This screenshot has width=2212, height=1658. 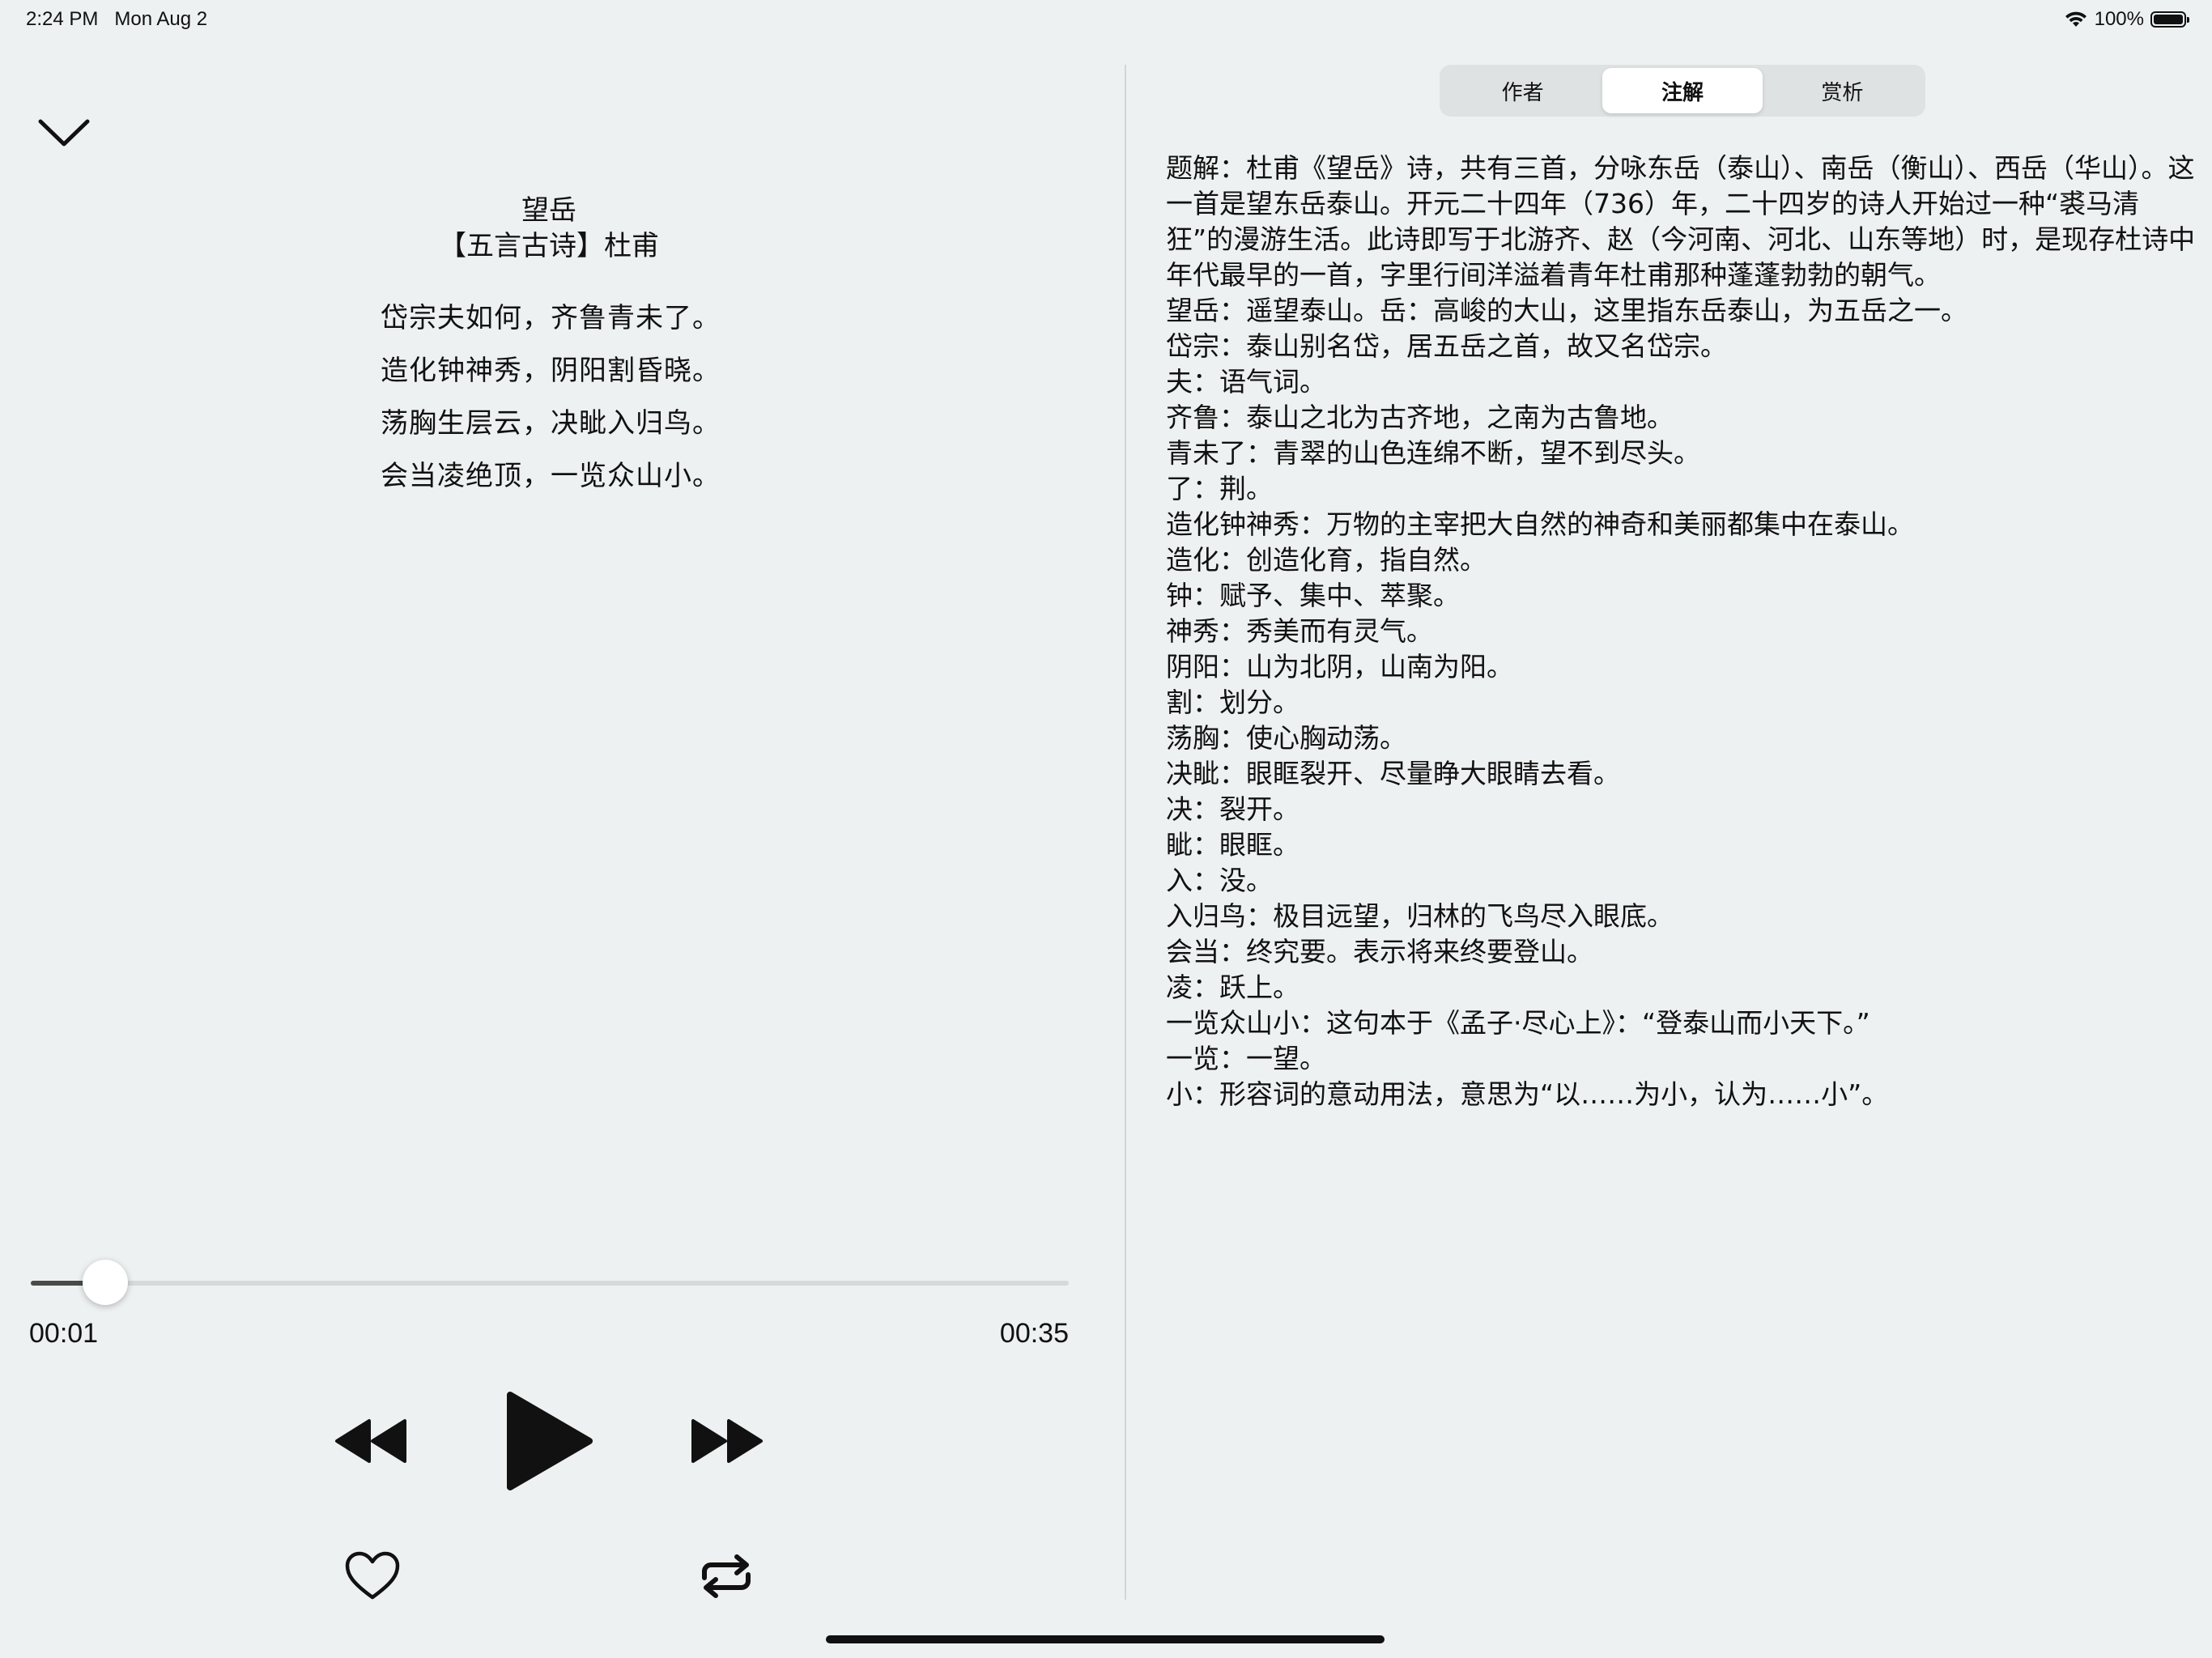 What do you see at coordinates (1393, 773) in the screenshot?
I see `annotation-line: 决眦：眼眶裂开、尽量睁大眼睛去看。` at bounding box center [1393, 773].